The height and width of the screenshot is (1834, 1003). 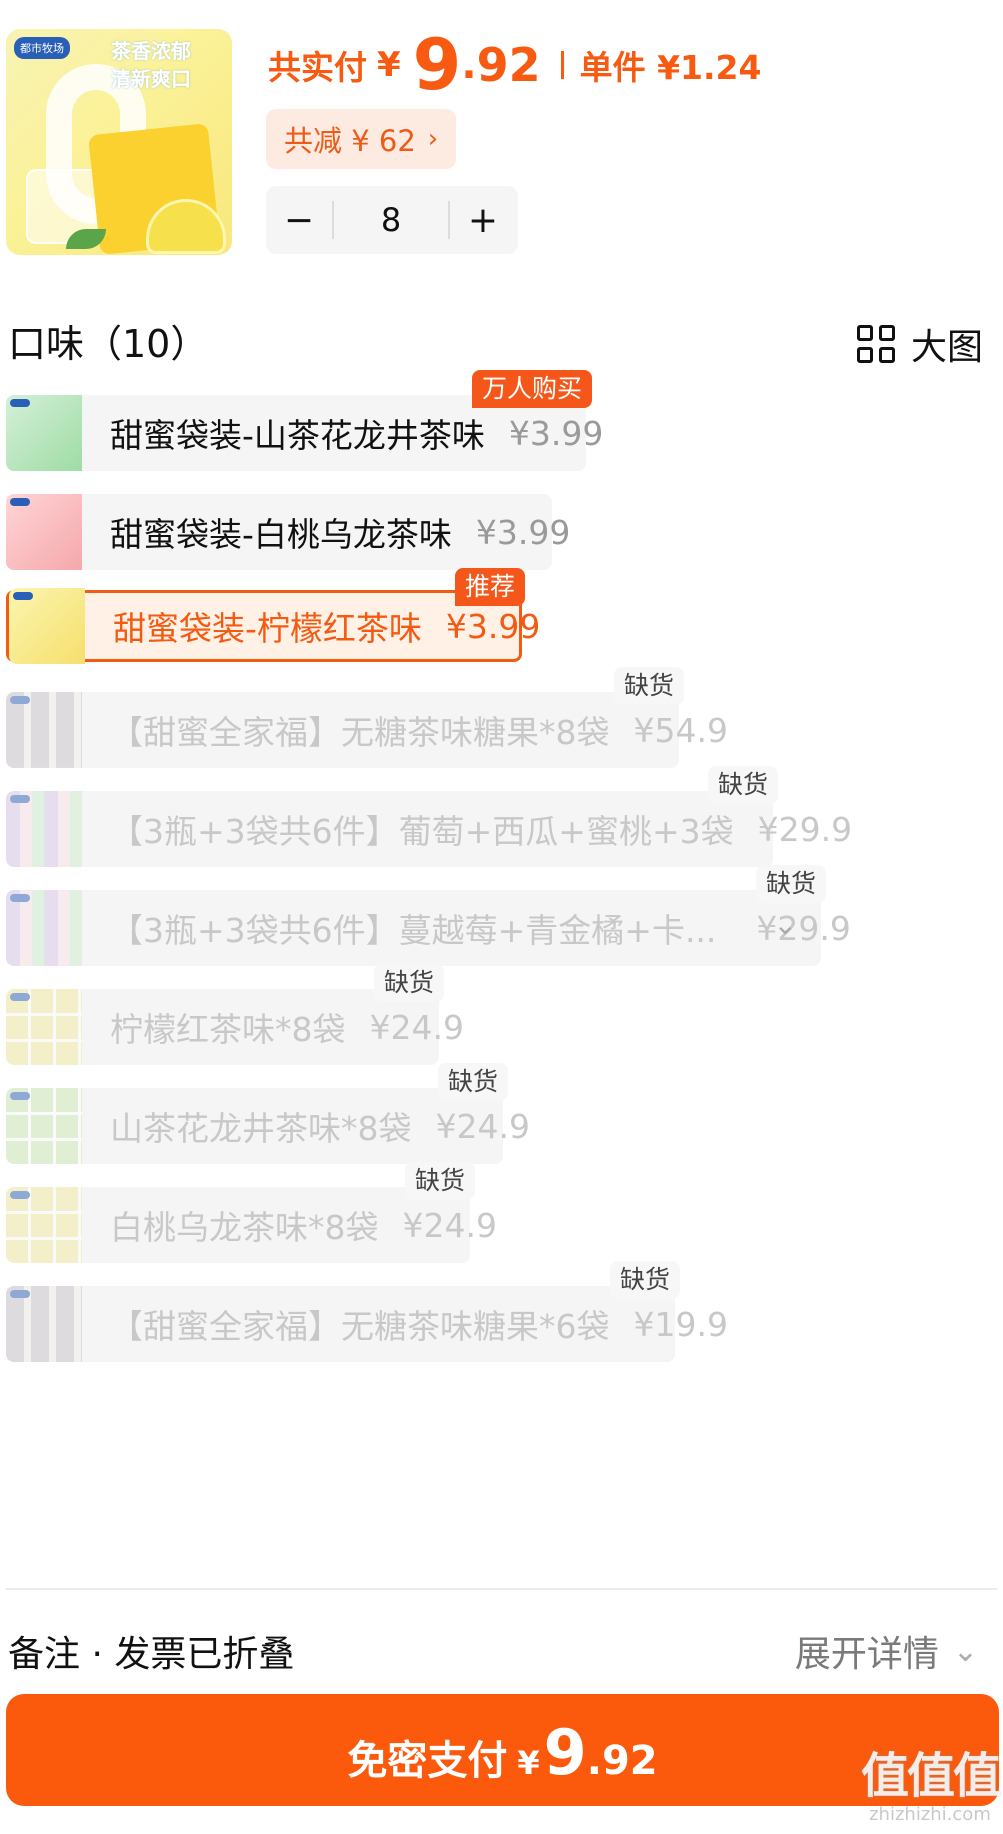 I want to click on flavor-option: 山茶花龙井茶味*8袋 ¥24.9, so click(x=268, y=1126).